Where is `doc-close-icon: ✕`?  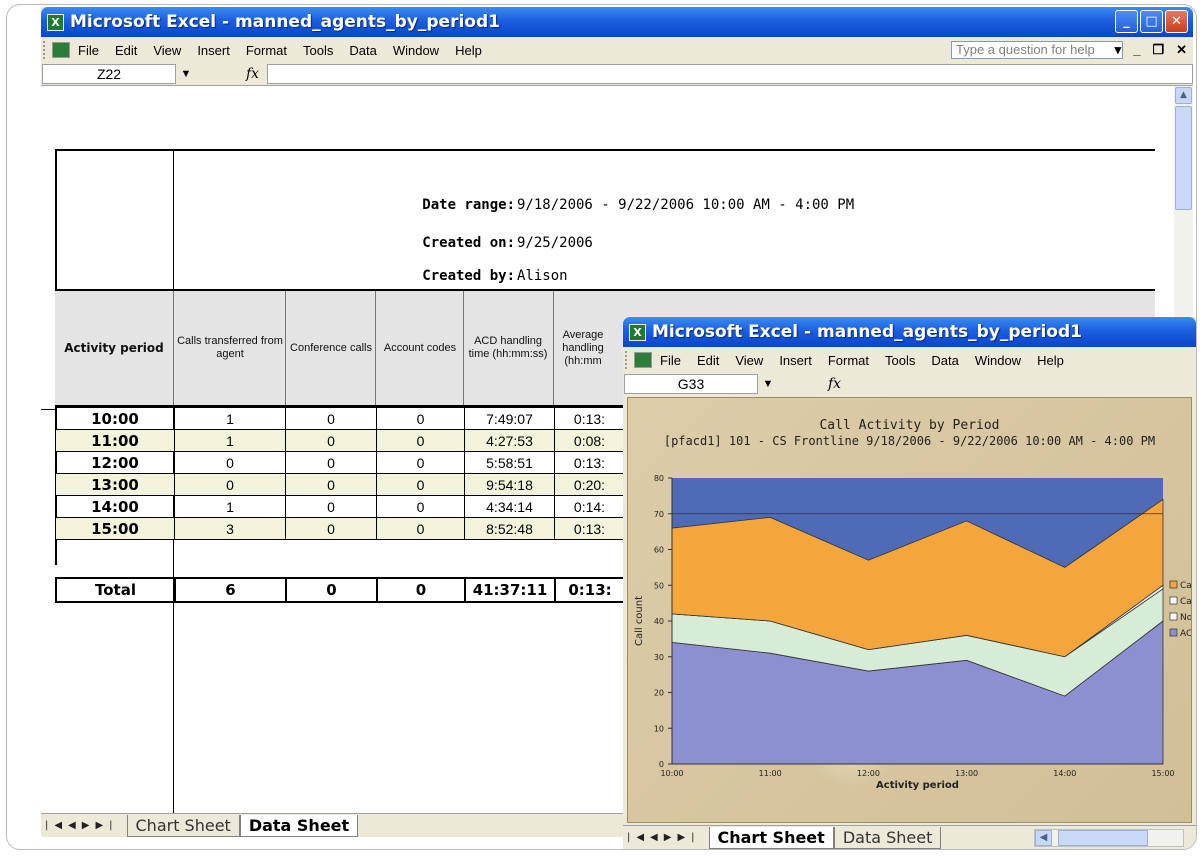 doc-close-icon: ✕ is located at coordinates (1181, 50).